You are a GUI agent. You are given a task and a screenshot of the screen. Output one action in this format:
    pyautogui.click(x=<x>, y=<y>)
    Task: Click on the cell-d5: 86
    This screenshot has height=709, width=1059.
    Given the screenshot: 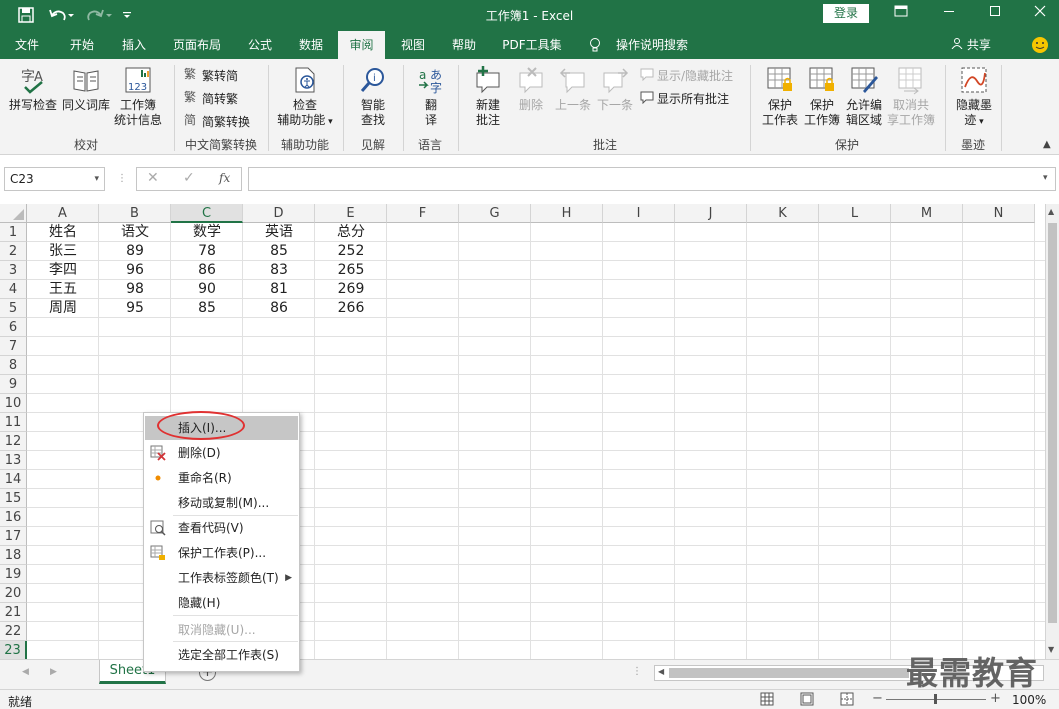 What is the action you would take?
    pyautogui.click(x=279, y=308)
    